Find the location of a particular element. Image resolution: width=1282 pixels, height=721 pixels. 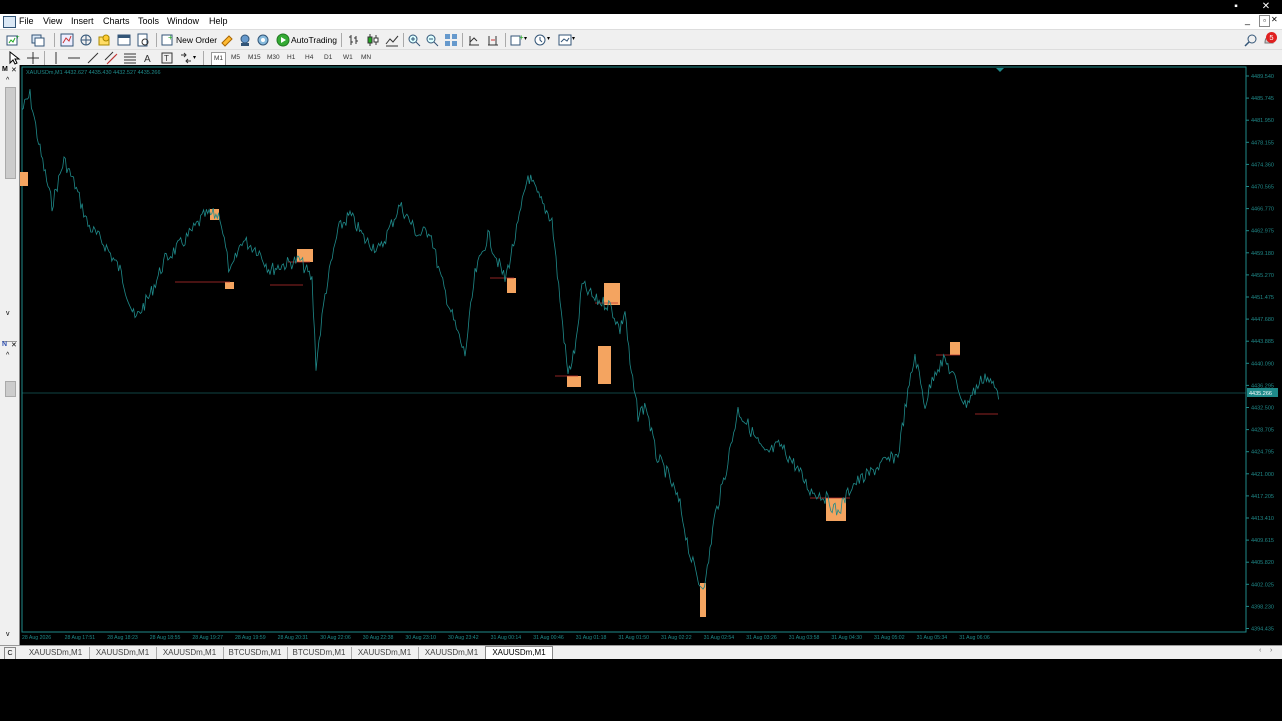

autotrading-button: AutoTrading is located at coordinates (314, 40).